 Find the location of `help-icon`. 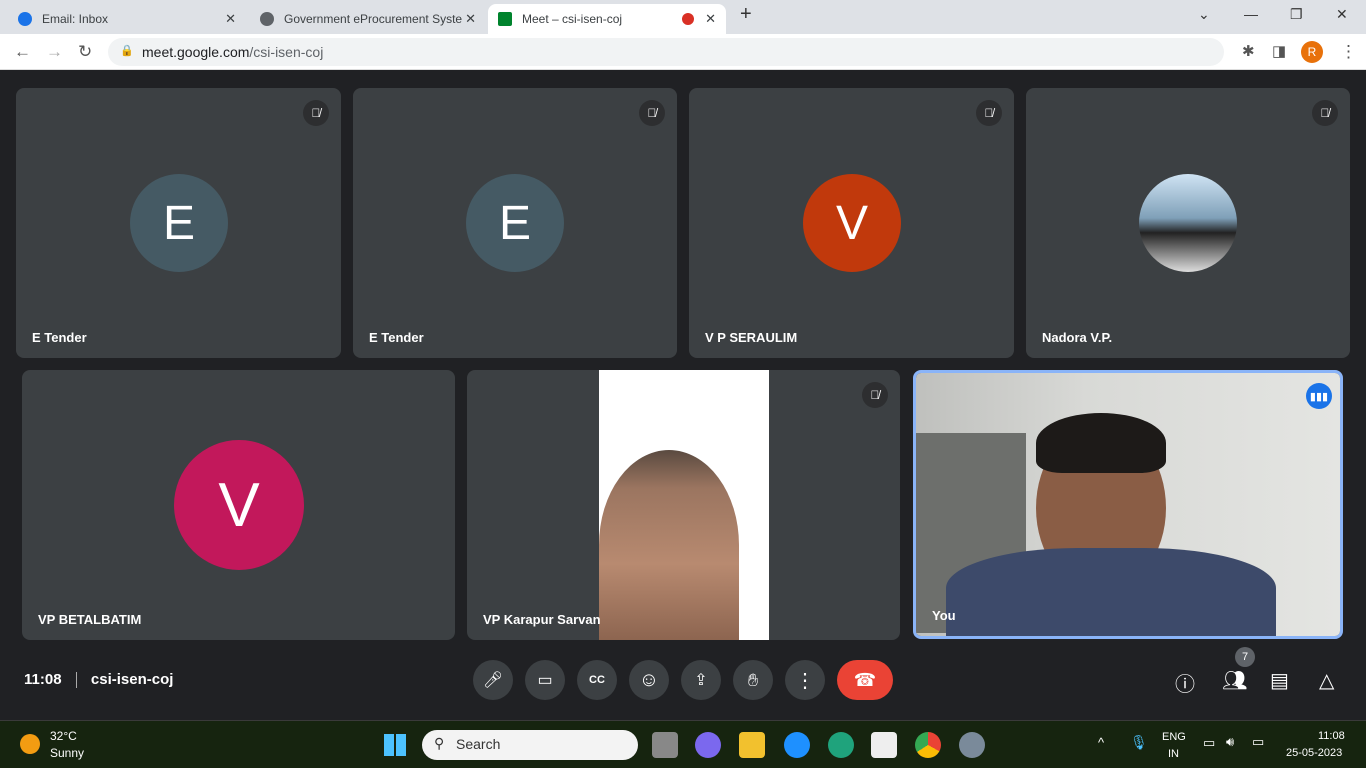

help-icon is located at coordinates (797, 745).